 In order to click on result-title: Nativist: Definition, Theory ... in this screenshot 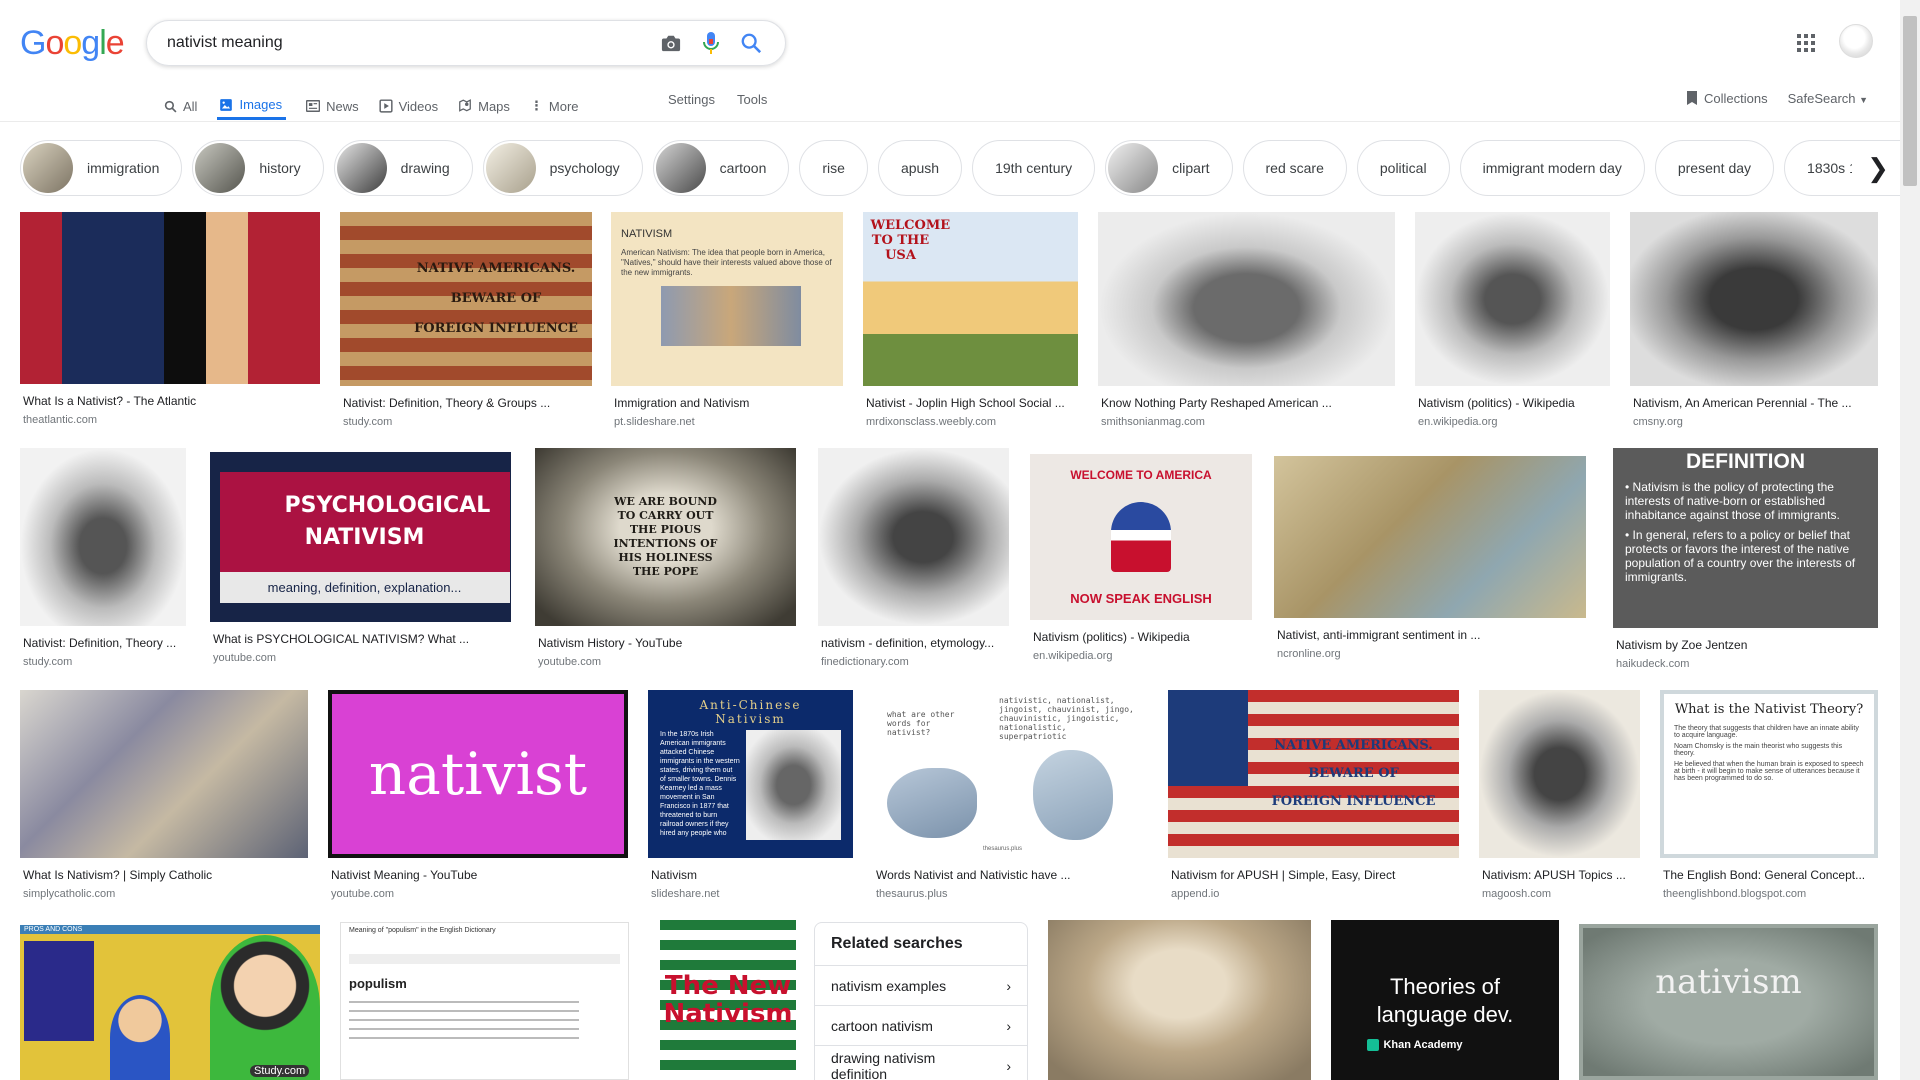, I will do `click(103, 643)`.